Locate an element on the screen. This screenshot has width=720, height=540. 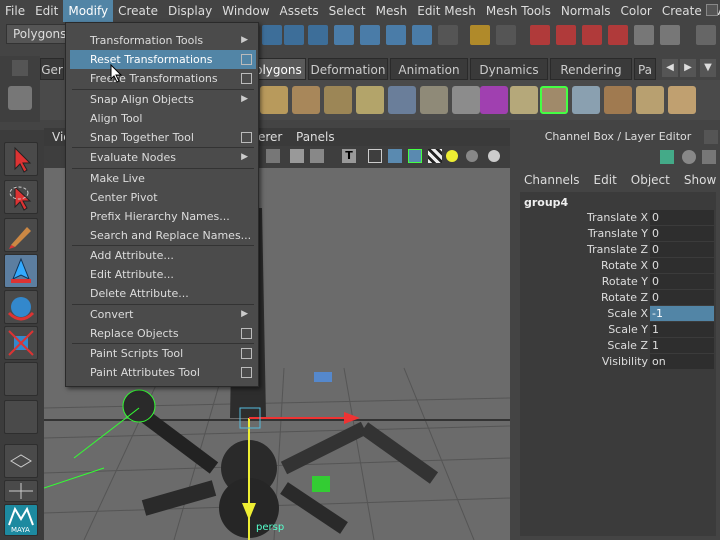
attribute-row: Translate Y0 is located at coordinates (618, 234).